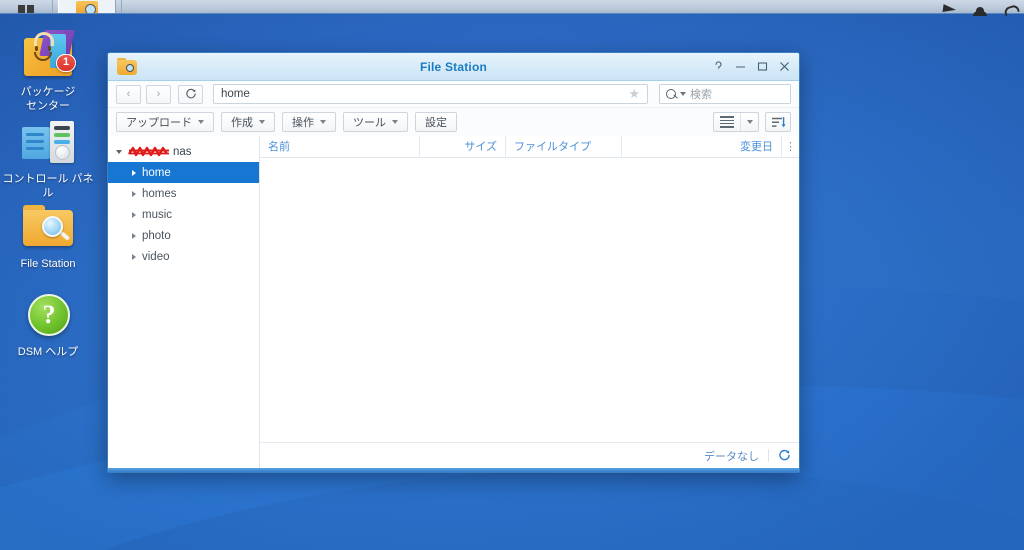 This screenshot has width=1024, height=550. What do you see at coordinates (159, 193) in the screenshot?
I see `sidebar-item-label: homes` at bounding box center [159, 193].